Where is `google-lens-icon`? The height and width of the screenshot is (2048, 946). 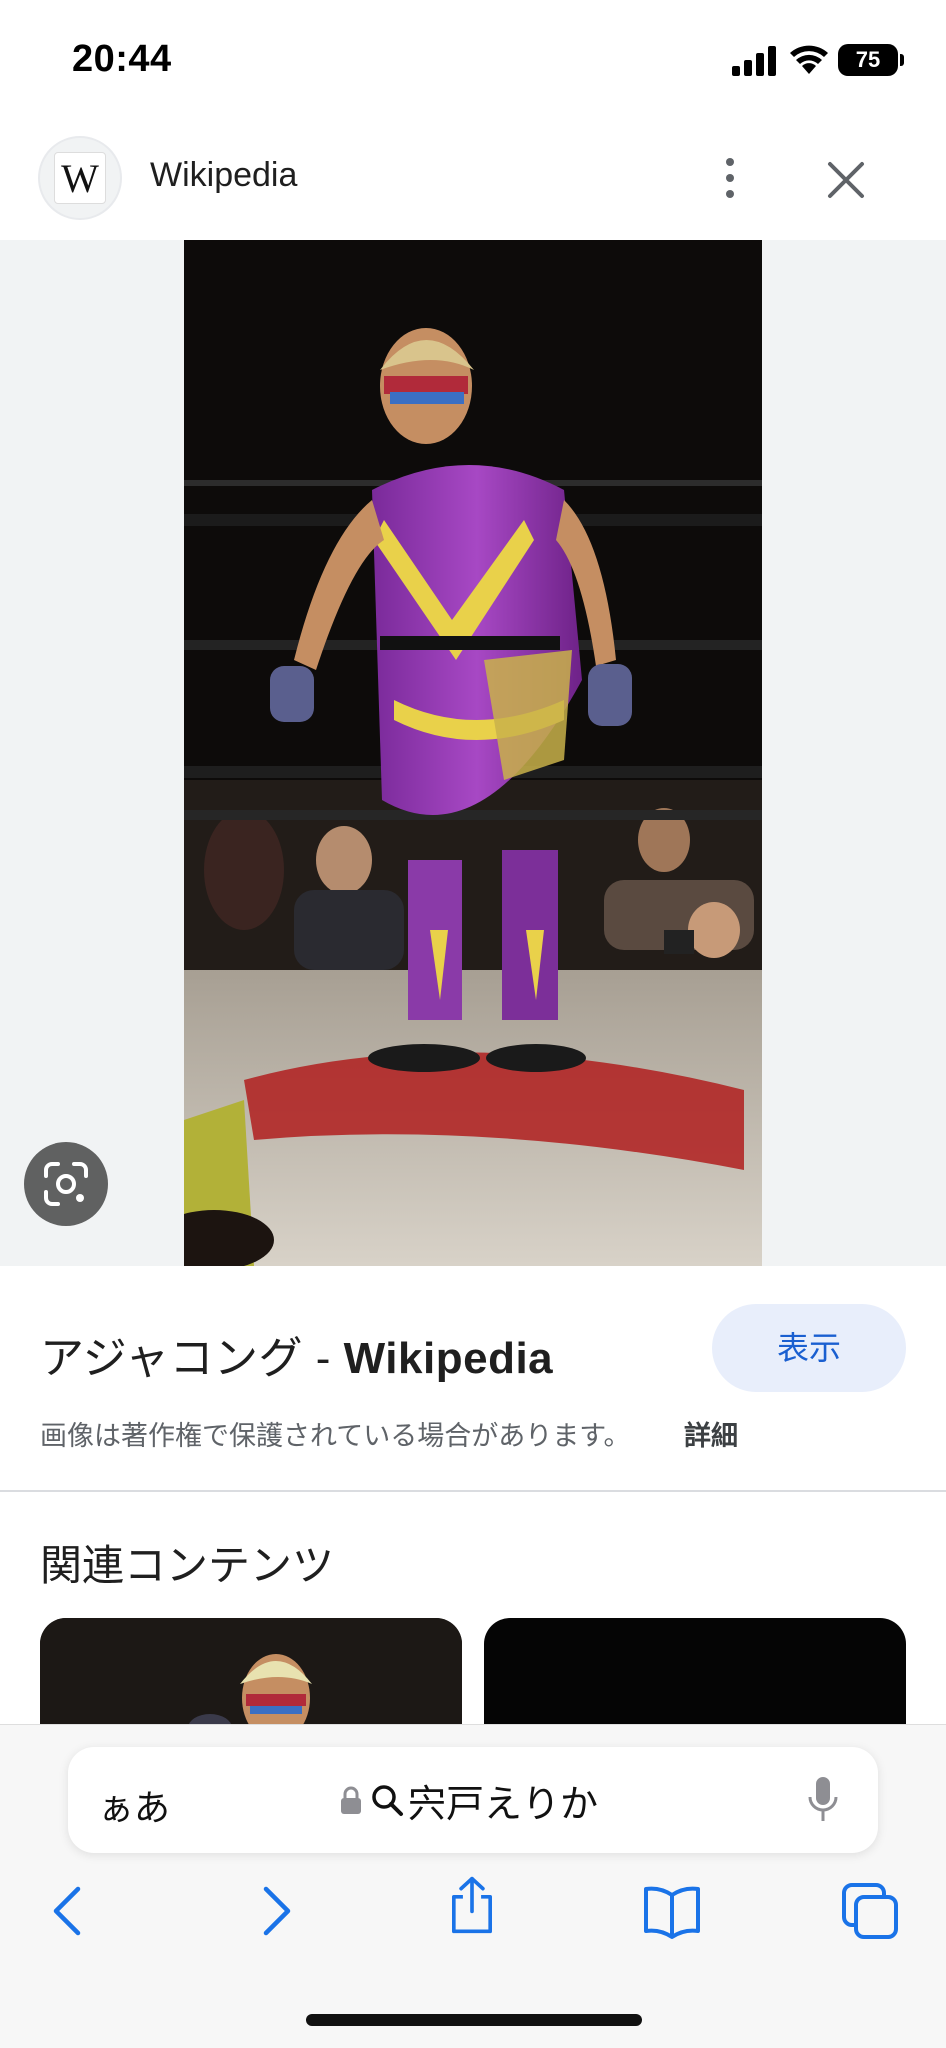
google-lens-icon is located at coordinates (66, 1184).